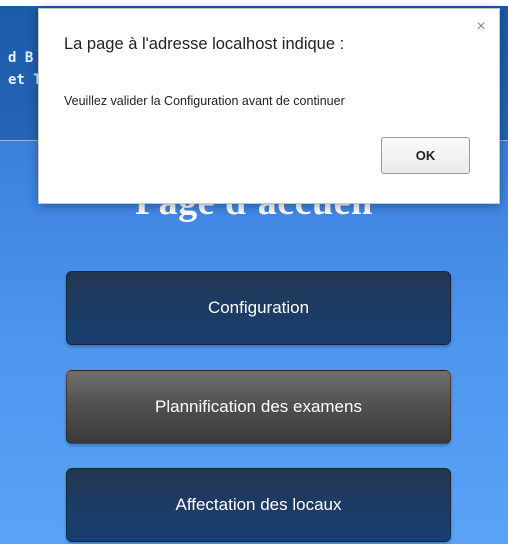 The width and height of the screenshot is (508, 544). I want to click on ok-button: OK, so click(425, 155).